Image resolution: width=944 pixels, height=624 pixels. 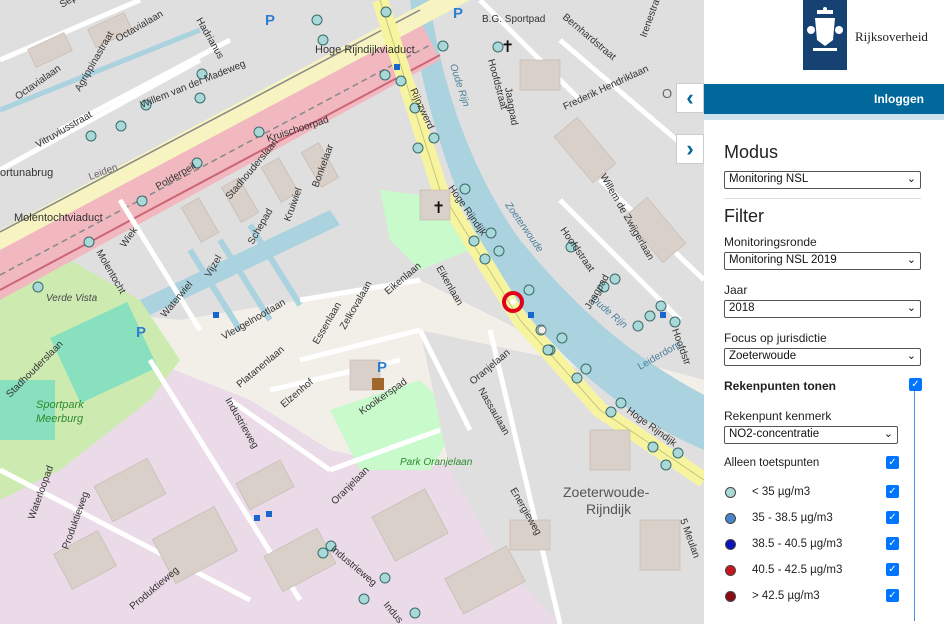 What do you see at coordinates (822, 357) in the screenshot?
I see `focus-select: Zoeterwoude ⌄` at bounding box center [822, 357].